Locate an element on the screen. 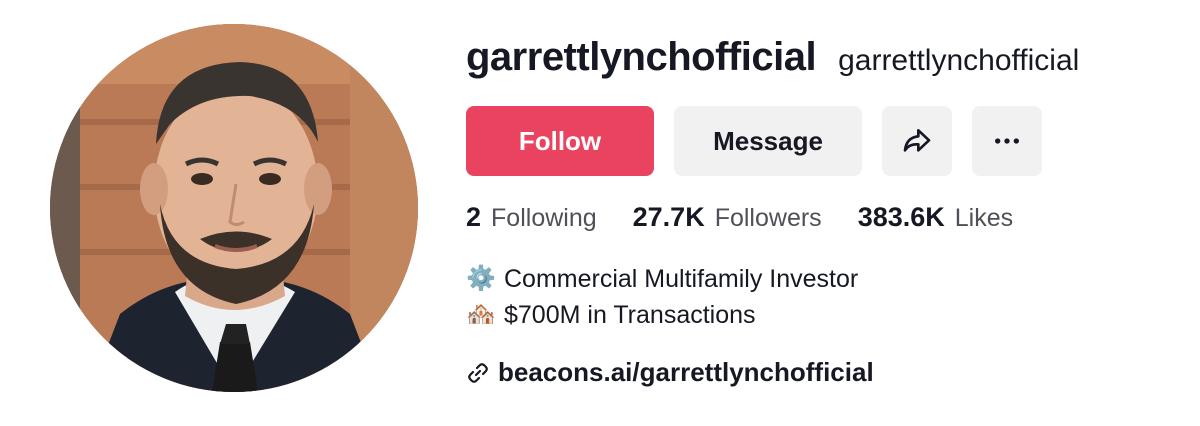 This screenshot has height=426, width=1200. bio-text: Commercial Multifamily Investor is located at coordinates (681, 279).